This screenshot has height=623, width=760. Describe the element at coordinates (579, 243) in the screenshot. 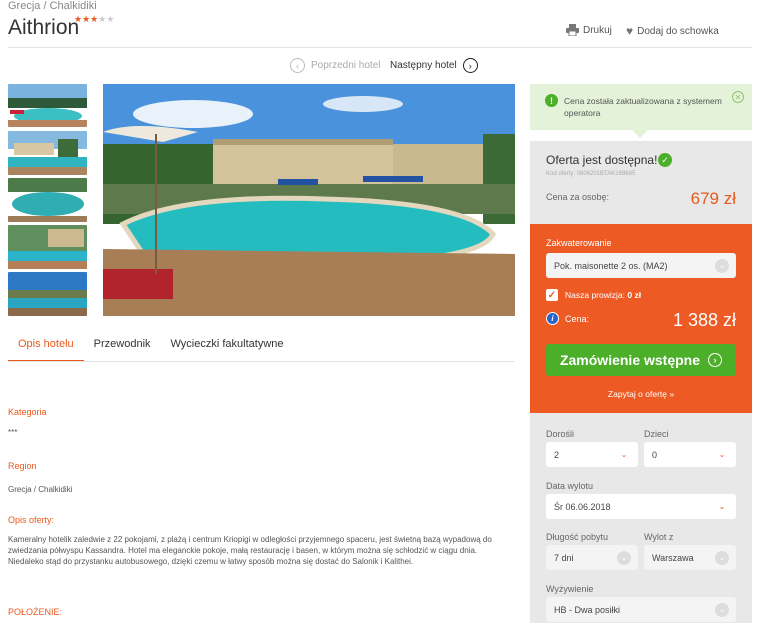

I see `accommodation-label: Zakwaterowanie` at that location.